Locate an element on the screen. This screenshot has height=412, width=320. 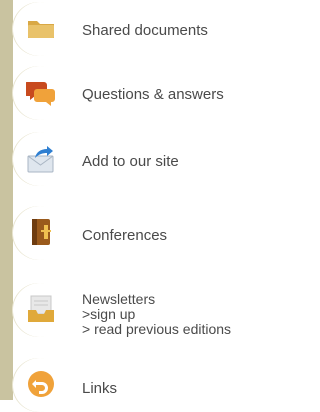
menu-item-label: Links is located at coordinates (100, 388).